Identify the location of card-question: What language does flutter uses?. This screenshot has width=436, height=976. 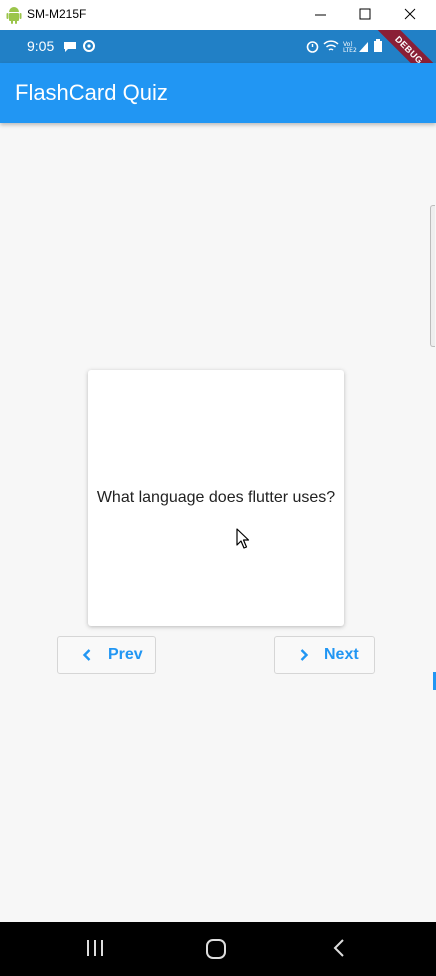
(216, 497).